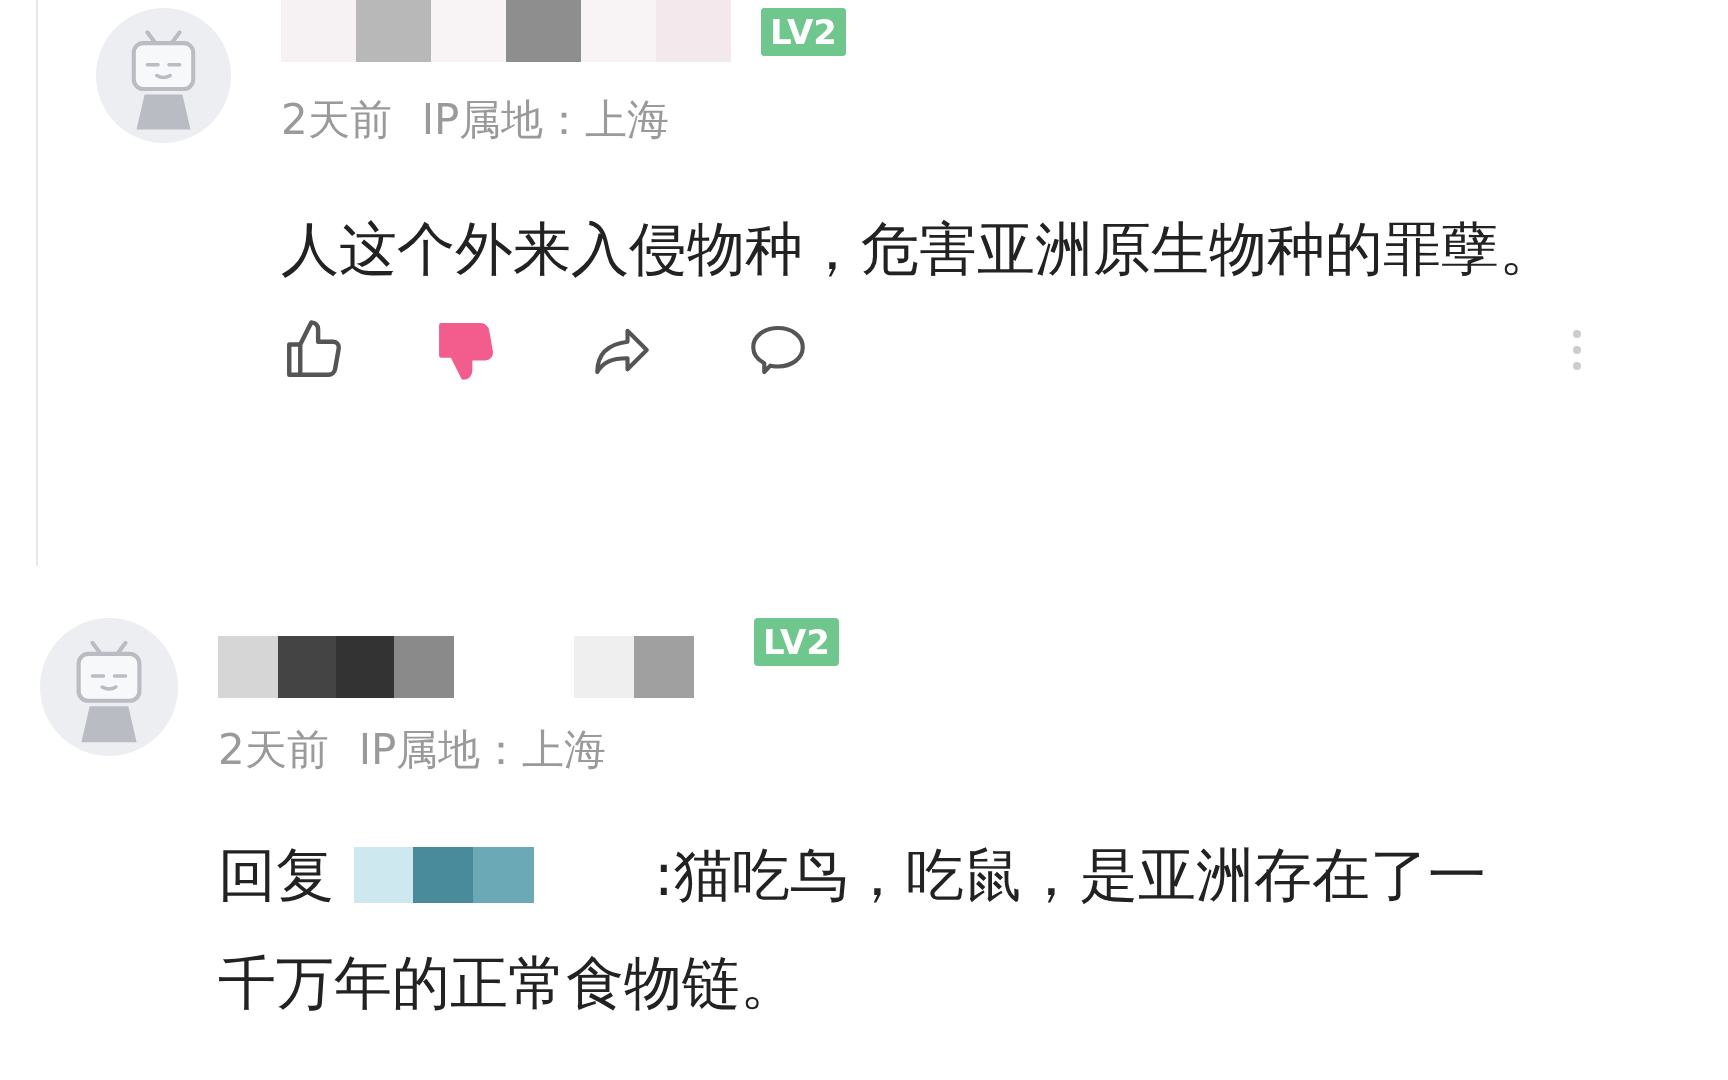  What do you see at coordinates (508, 983) in the screenshot?
I see `reply-message: 千万年的正常食物链。` at bounding box center [508, 983].